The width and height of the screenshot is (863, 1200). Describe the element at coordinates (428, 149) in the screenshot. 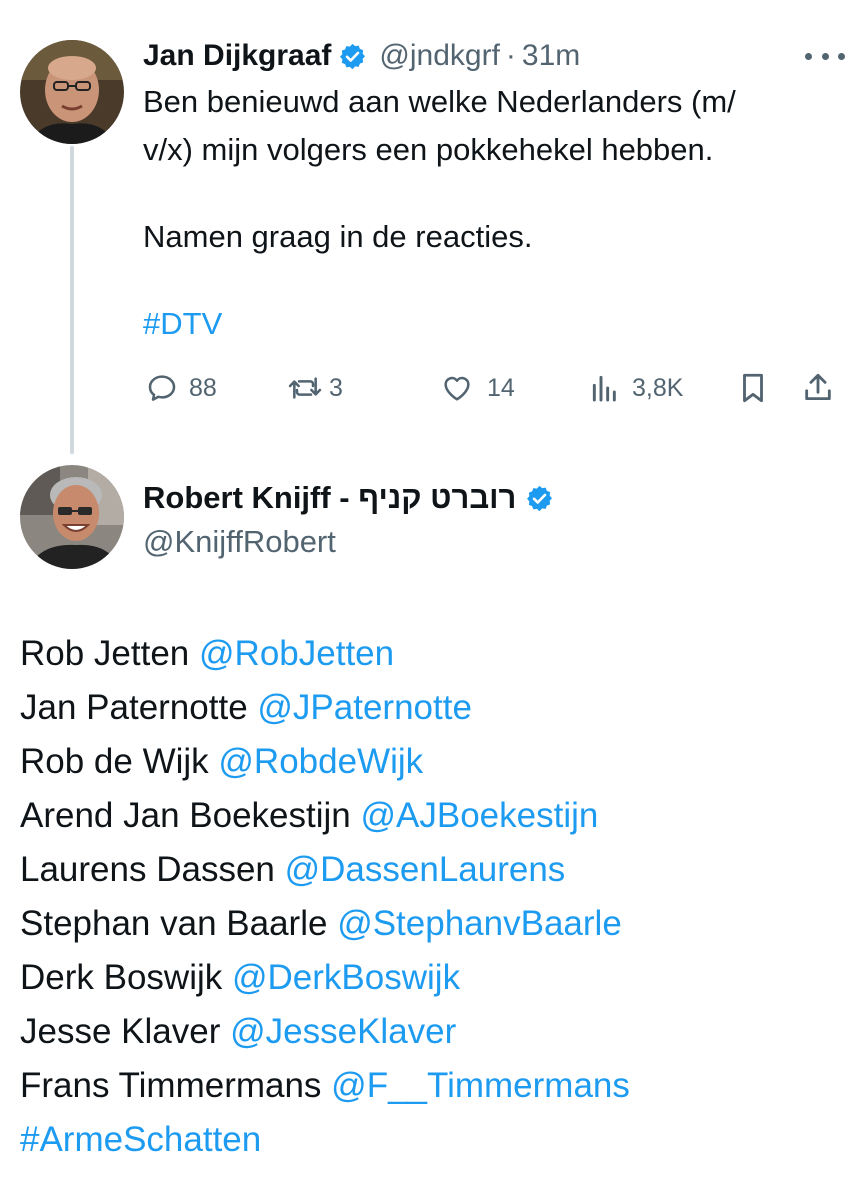

I see `tweet-text-line: v/x) mijn volgers een pokkehekel hebben.` at that location.